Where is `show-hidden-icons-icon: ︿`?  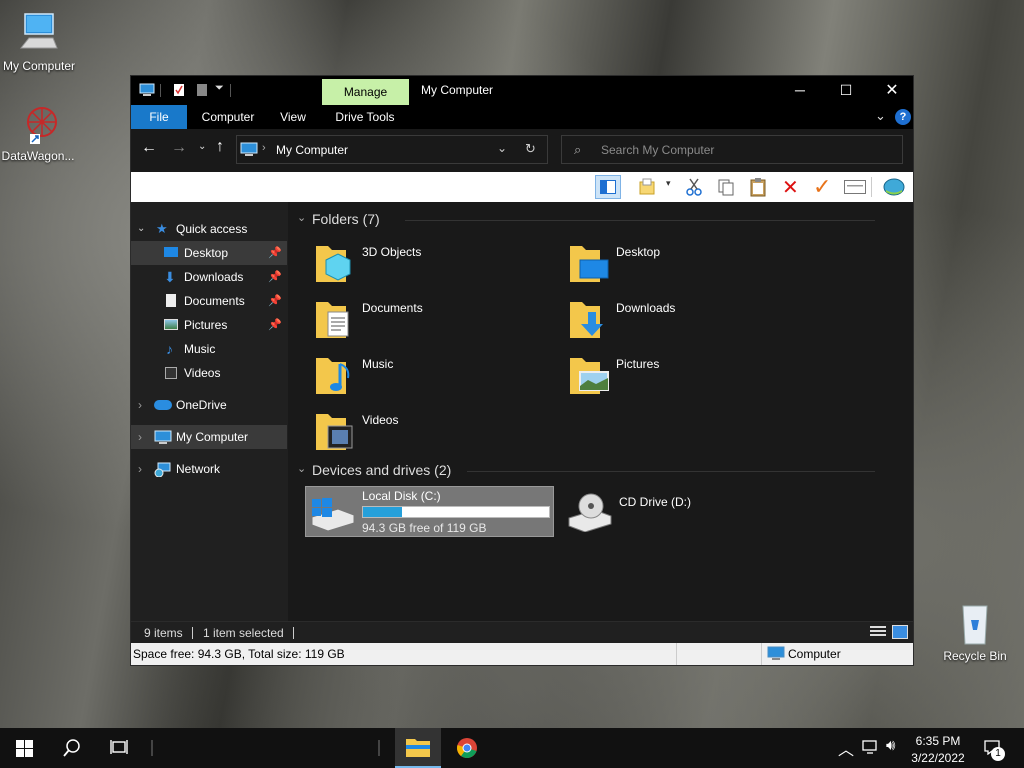 show-hidden-icons-icon: ︿ is located at coordinates (846, 748).